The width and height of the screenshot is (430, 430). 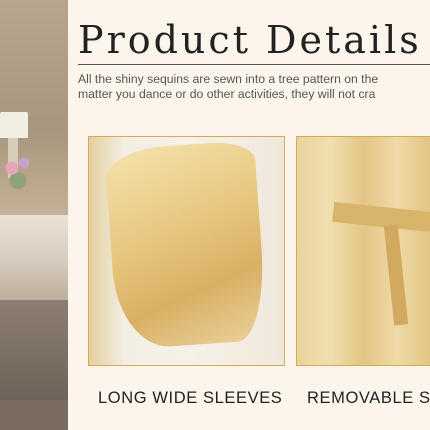 What do you see at coordinates (254, 64) in the screenshot?
I see `title-divider` at bounding box center [254, 64].